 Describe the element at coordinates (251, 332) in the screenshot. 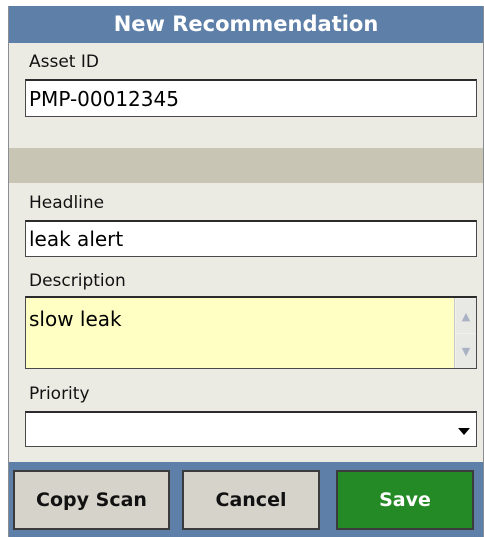

I see `description-field: slow leak ▲ ▼` at that location.